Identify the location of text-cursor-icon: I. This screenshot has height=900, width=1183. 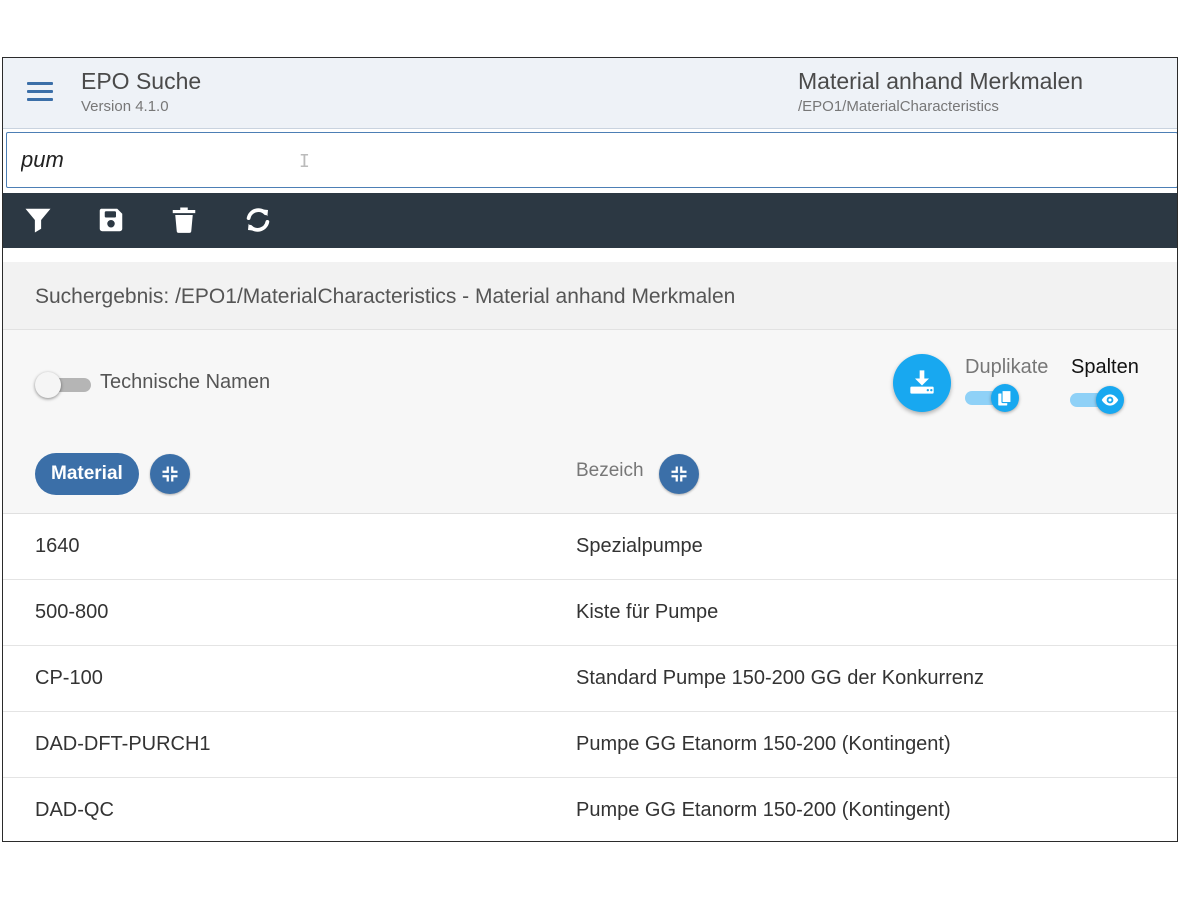
(304, 161).